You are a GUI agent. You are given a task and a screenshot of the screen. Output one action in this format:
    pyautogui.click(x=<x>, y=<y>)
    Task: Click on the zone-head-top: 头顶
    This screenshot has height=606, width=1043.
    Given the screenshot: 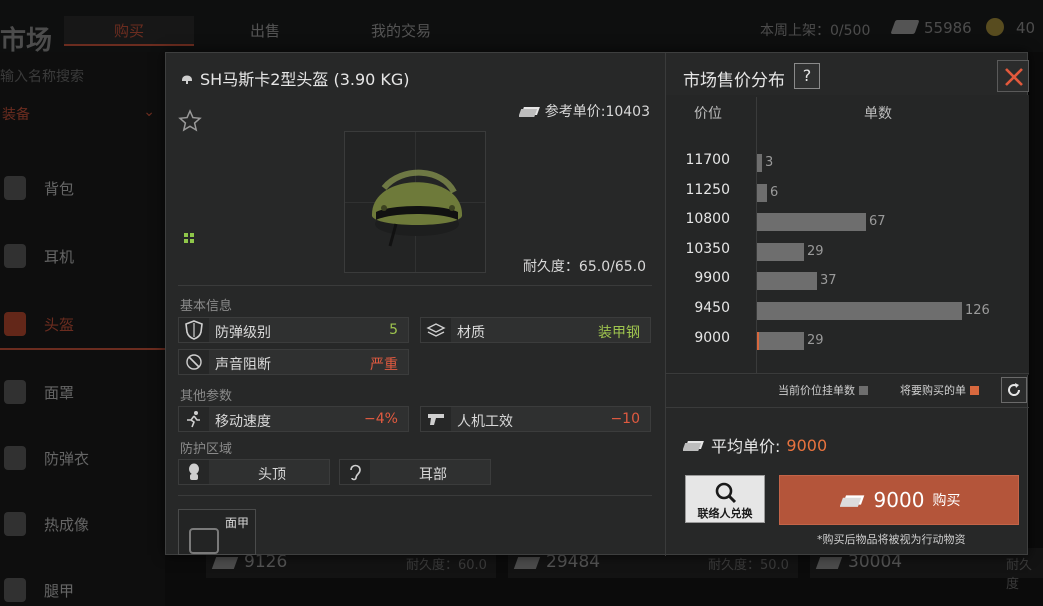 What is the action you would take?
    pyautogui.click(x=254, y=472)
    